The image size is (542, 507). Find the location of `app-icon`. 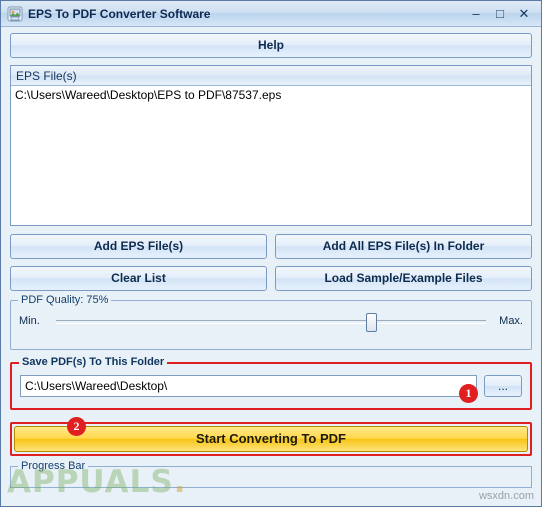

app-icon is located at coordinates (15, 14).